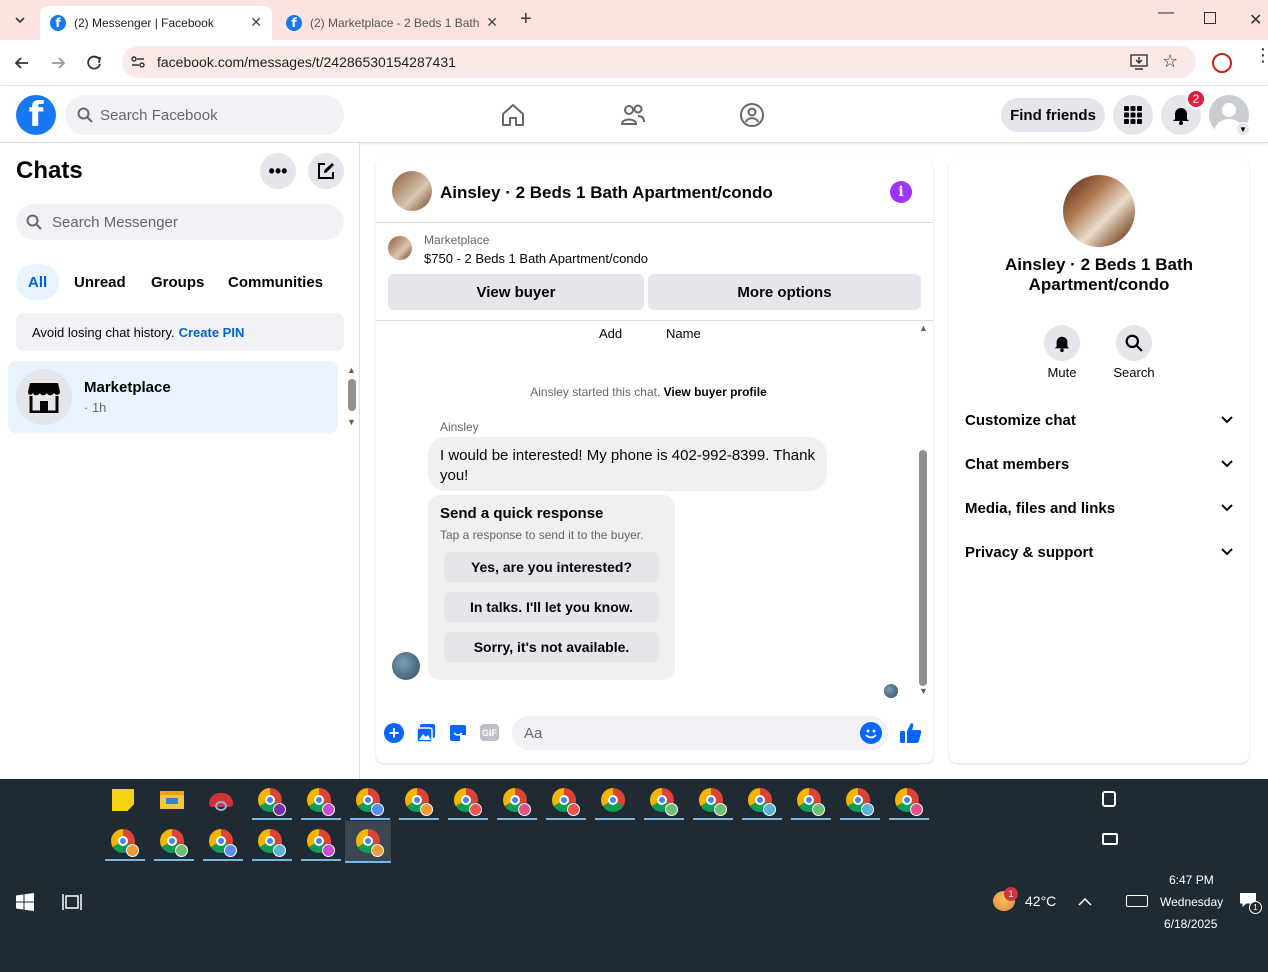  I want to click on messages-scrollbar, so click(923, 568).